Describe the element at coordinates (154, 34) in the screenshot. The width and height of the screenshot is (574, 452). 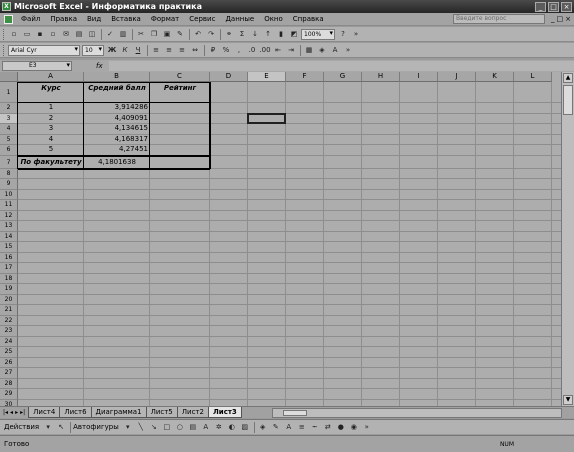
I see `copy-icon: ❐` at that location.